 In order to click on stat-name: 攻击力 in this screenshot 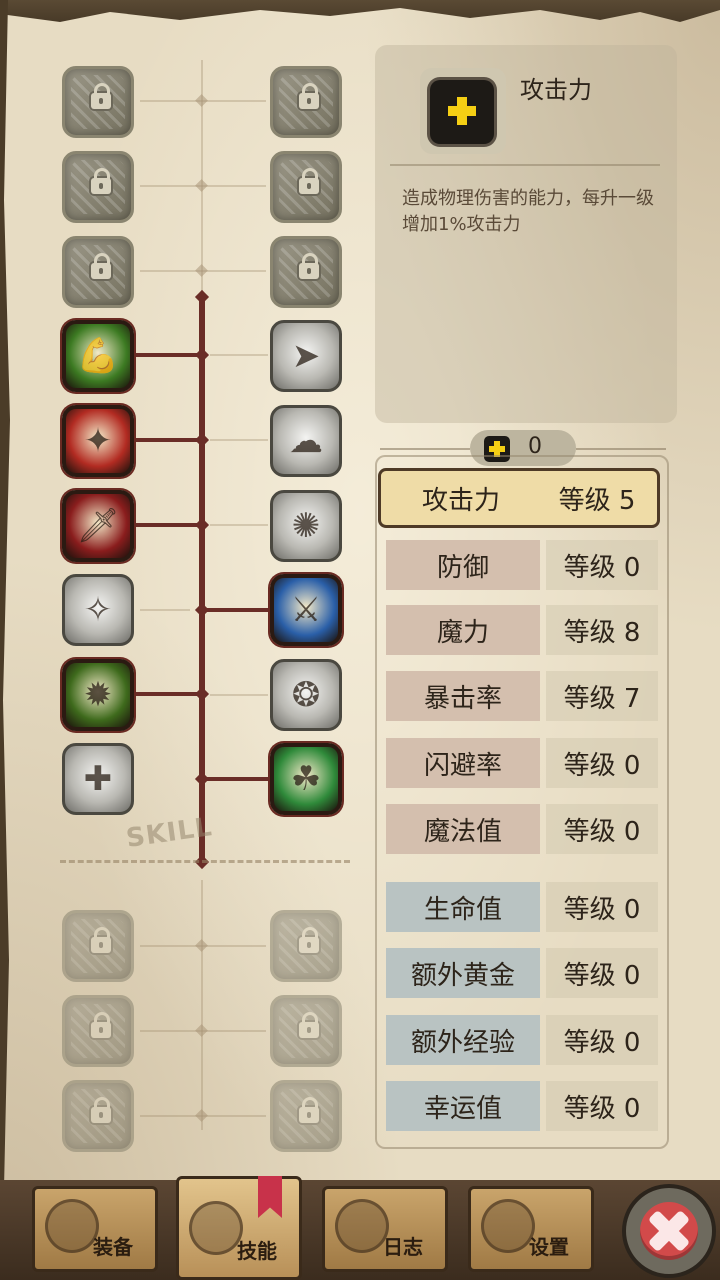, I will do `click(460, 500)`.